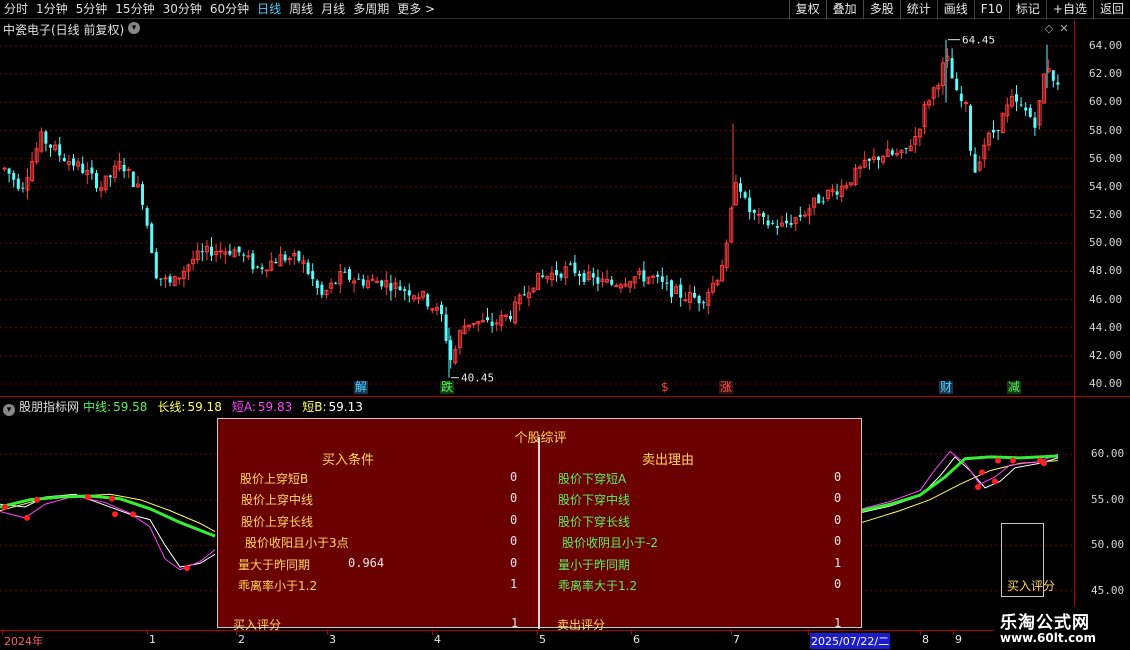  I want to click on date-tick: 8, so click(925, 639).